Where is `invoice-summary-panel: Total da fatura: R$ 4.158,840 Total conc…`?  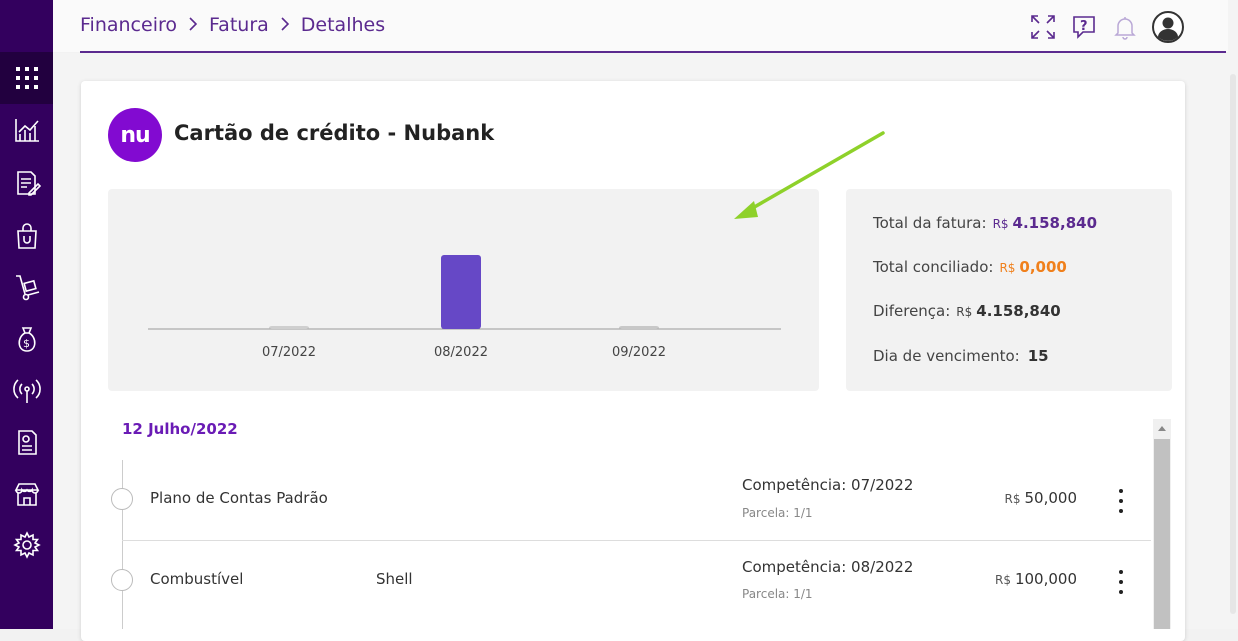 invoice-summary-panel: Total da fatura: R$ 4.158,840 Total conc… is located at coordinates (1009, 290).